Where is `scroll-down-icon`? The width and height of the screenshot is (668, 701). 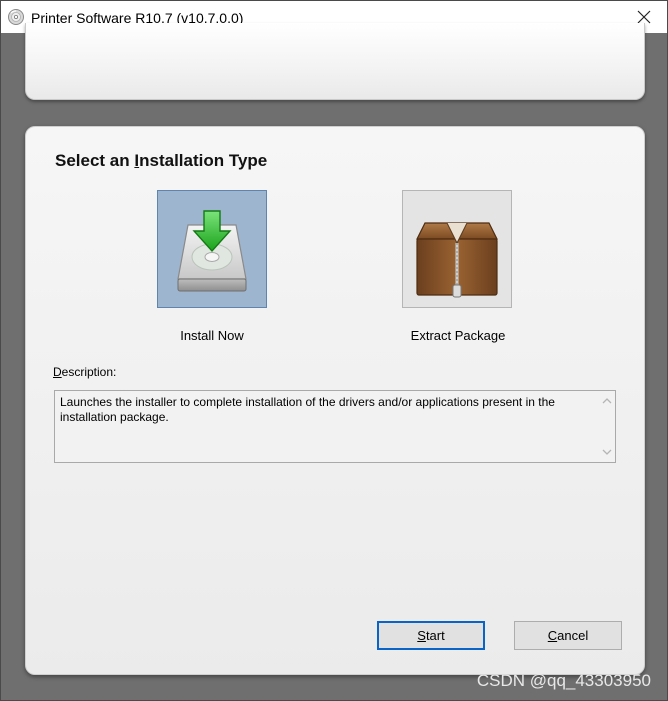
scroll-down-icon is located at coordinates (607, 452).